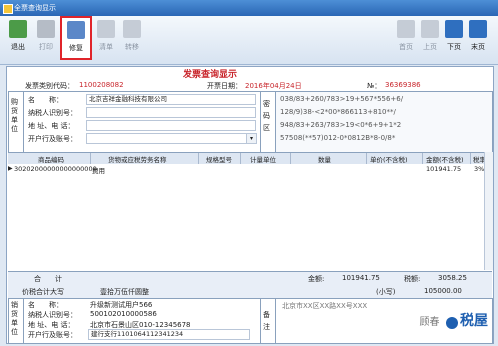 The image size is (498, 346). Describe the element at coordinates (268, 122) in the screenshot. I see `cipher-section: 密码区` at that location.